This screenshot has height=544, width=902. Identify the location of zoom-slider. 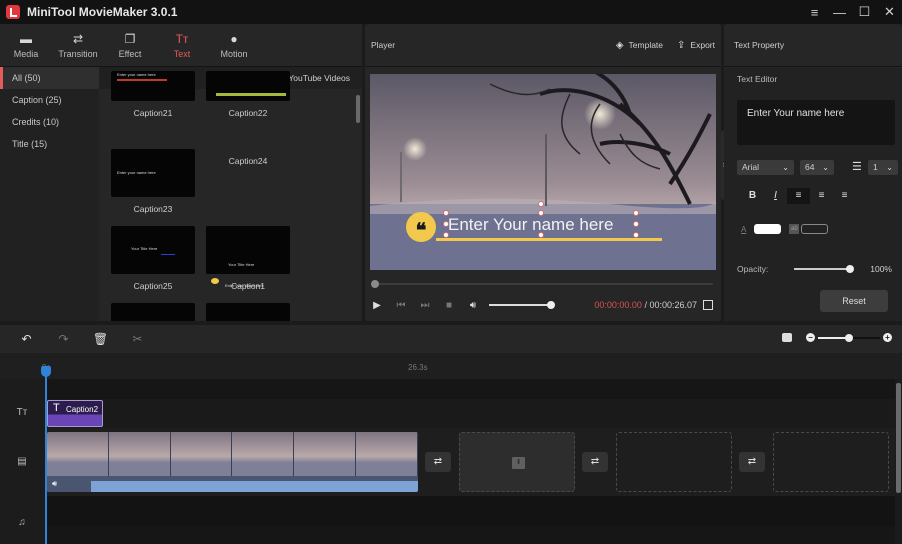
(849, 337).